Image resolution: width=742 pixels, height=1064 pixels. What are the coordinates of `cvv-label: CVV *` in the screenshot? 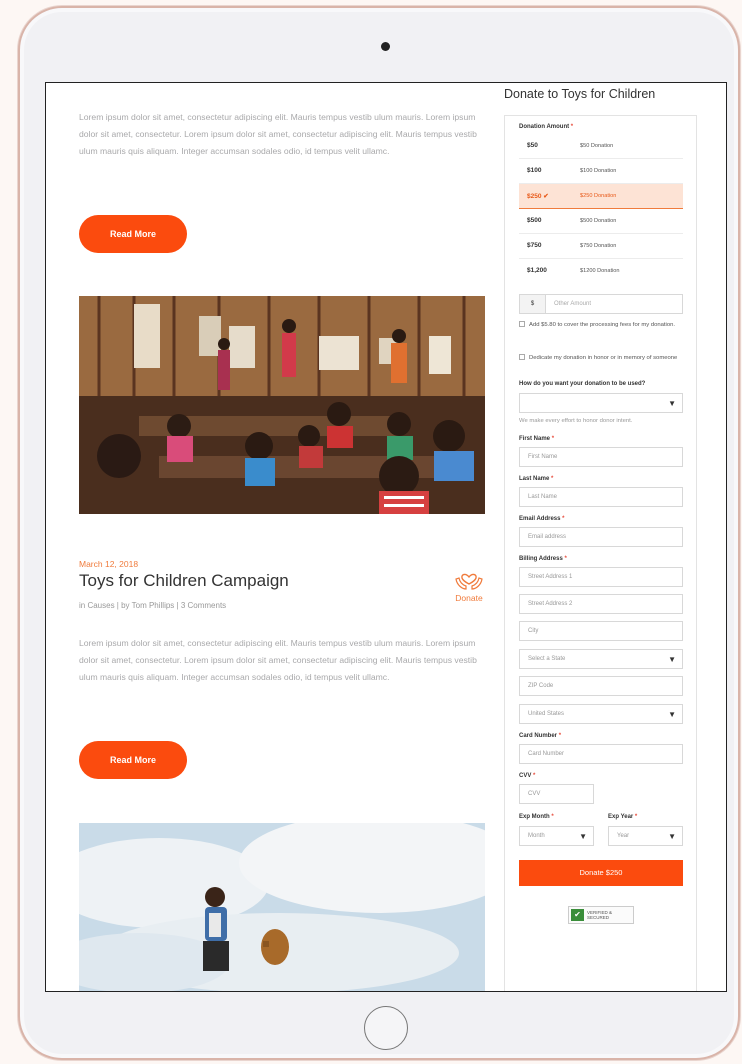 It's located at (527, 776).